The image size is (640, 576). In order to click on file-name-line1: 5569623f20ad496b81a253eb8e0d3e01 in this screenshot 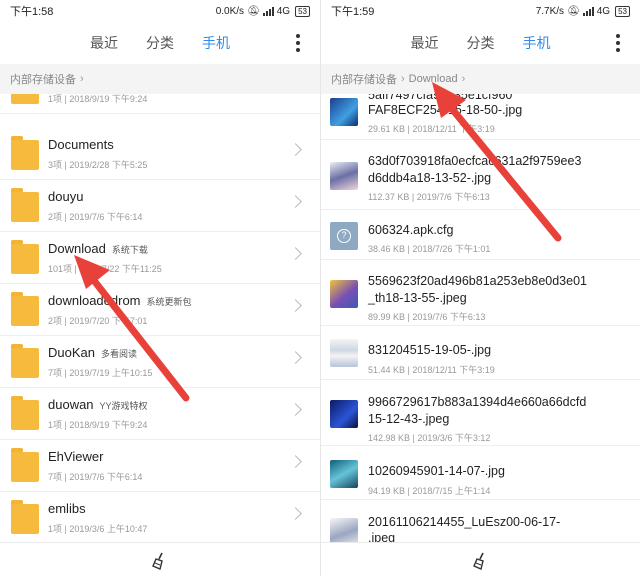, I will do `click(477, 281)`.